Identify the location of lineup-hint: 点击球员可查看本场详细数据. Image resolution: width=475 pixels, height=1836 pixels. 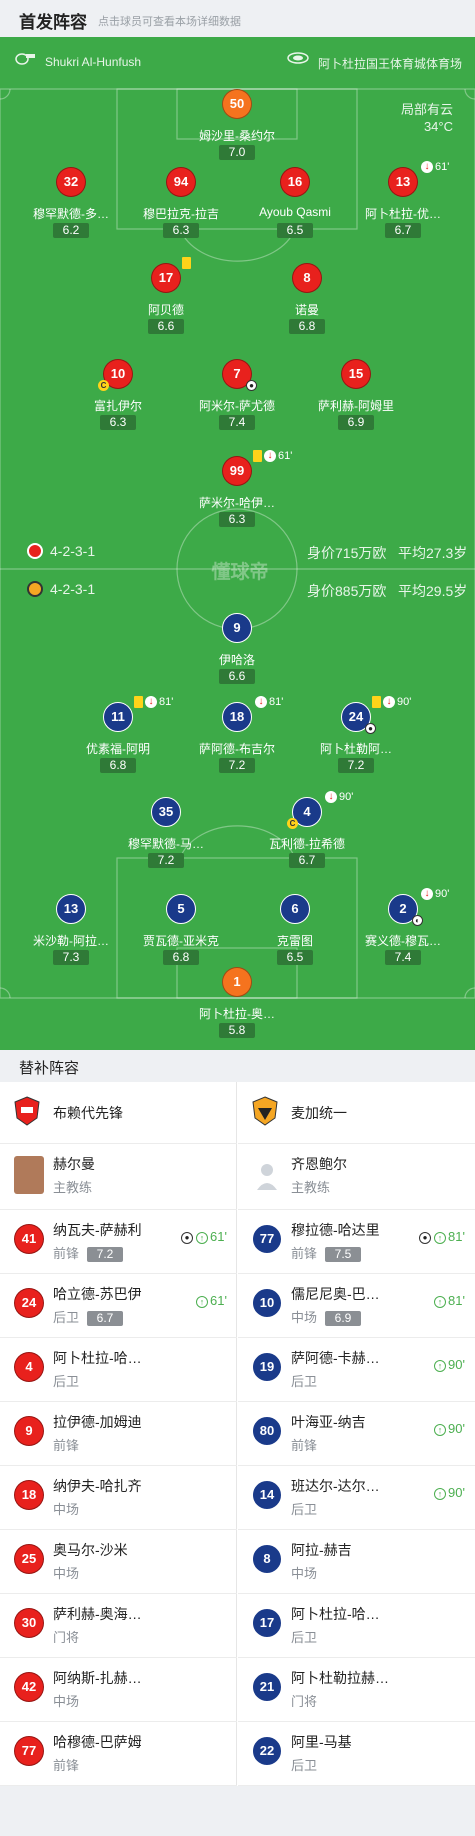
(169, 22).